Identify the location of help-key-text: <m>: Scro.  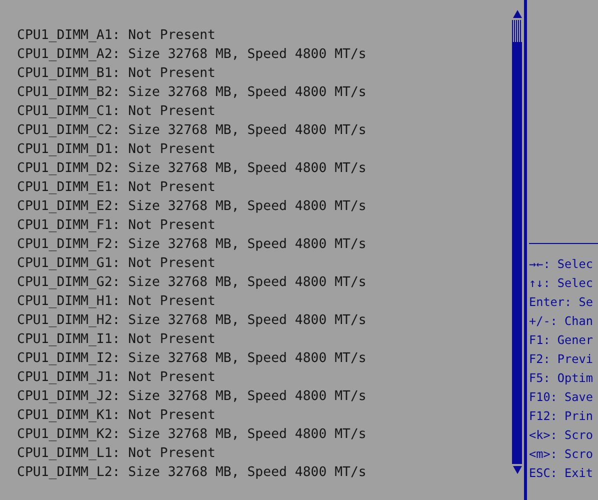
(561, 454).